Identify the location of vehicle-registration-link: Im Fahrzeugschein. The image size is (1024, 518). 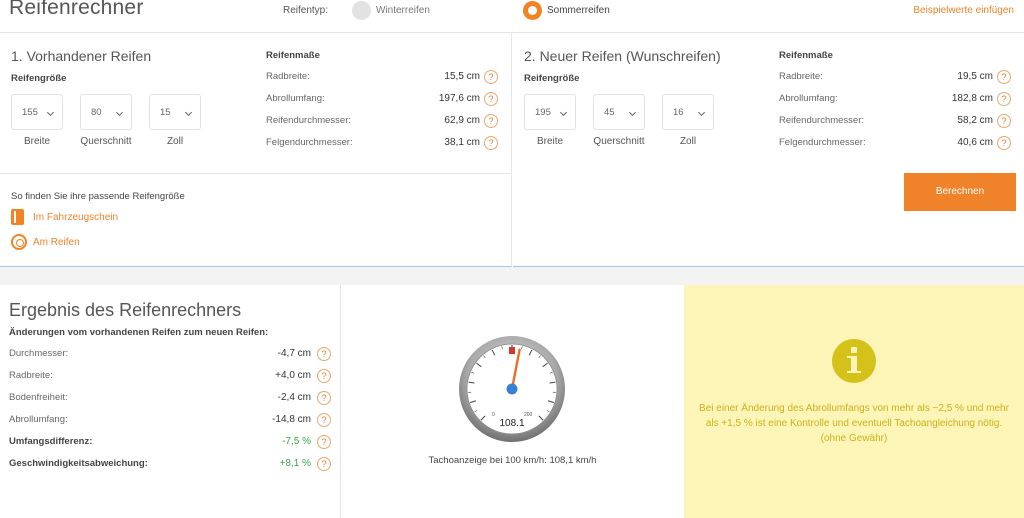
(75, 217).